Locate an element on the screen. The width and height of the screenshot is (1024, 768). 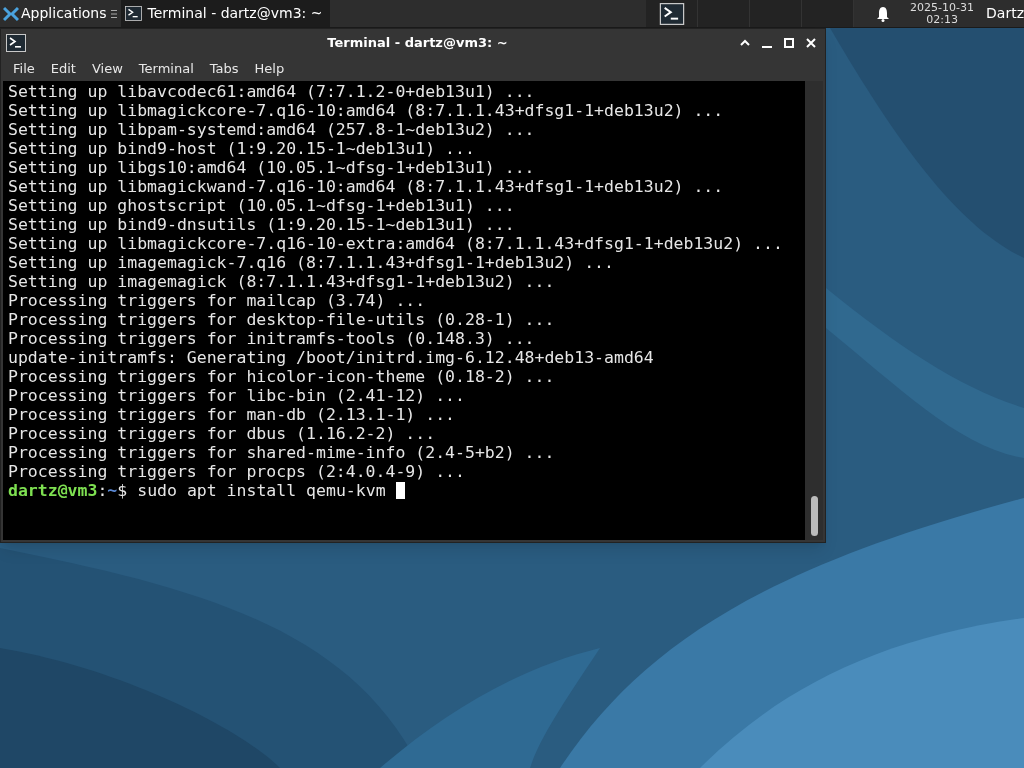
clock: 2025-10-31 02:13 is located at coordinates (942, 13).